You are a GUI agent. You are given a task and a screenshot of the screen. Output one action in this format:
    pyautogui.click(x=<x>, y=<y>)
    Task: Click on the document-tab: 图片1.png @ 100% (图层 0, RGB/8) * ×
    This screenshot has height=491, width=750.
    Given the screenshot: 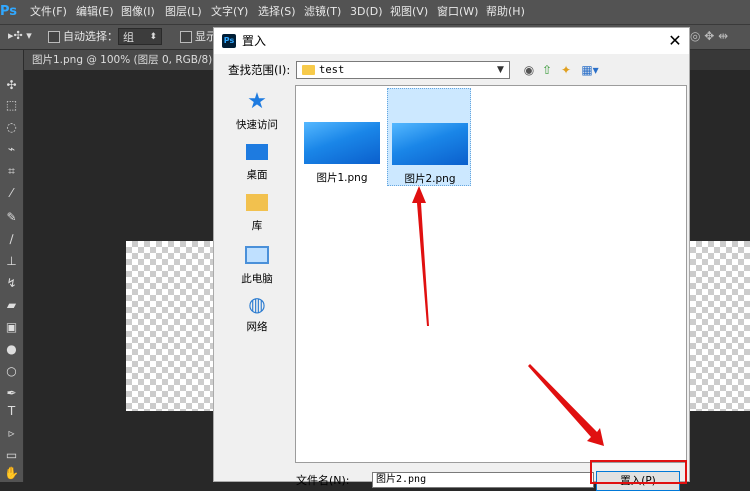 What is the action you would take?
    pyautogui.click(x=119, y=60)
    